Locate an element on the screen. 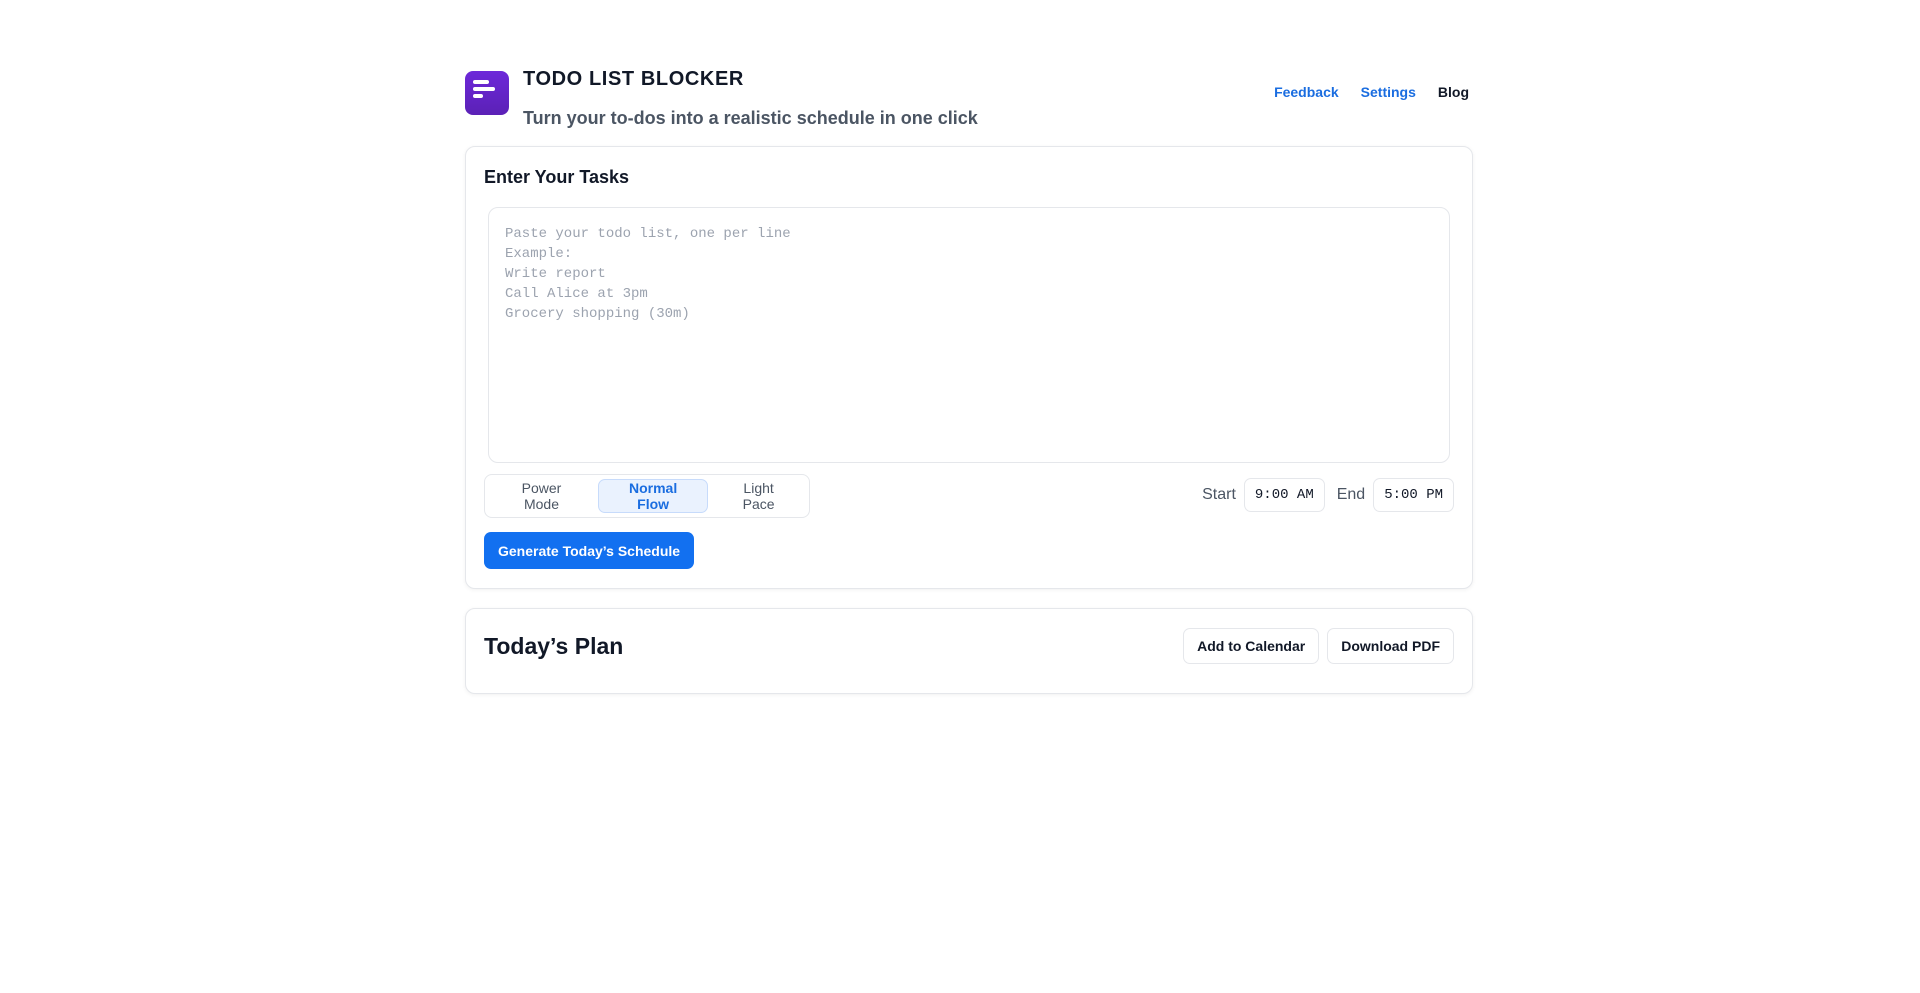 The image size is (1920, 993). pace-option-normal-flow: Normal Flow is located at coordinates (653, 496).